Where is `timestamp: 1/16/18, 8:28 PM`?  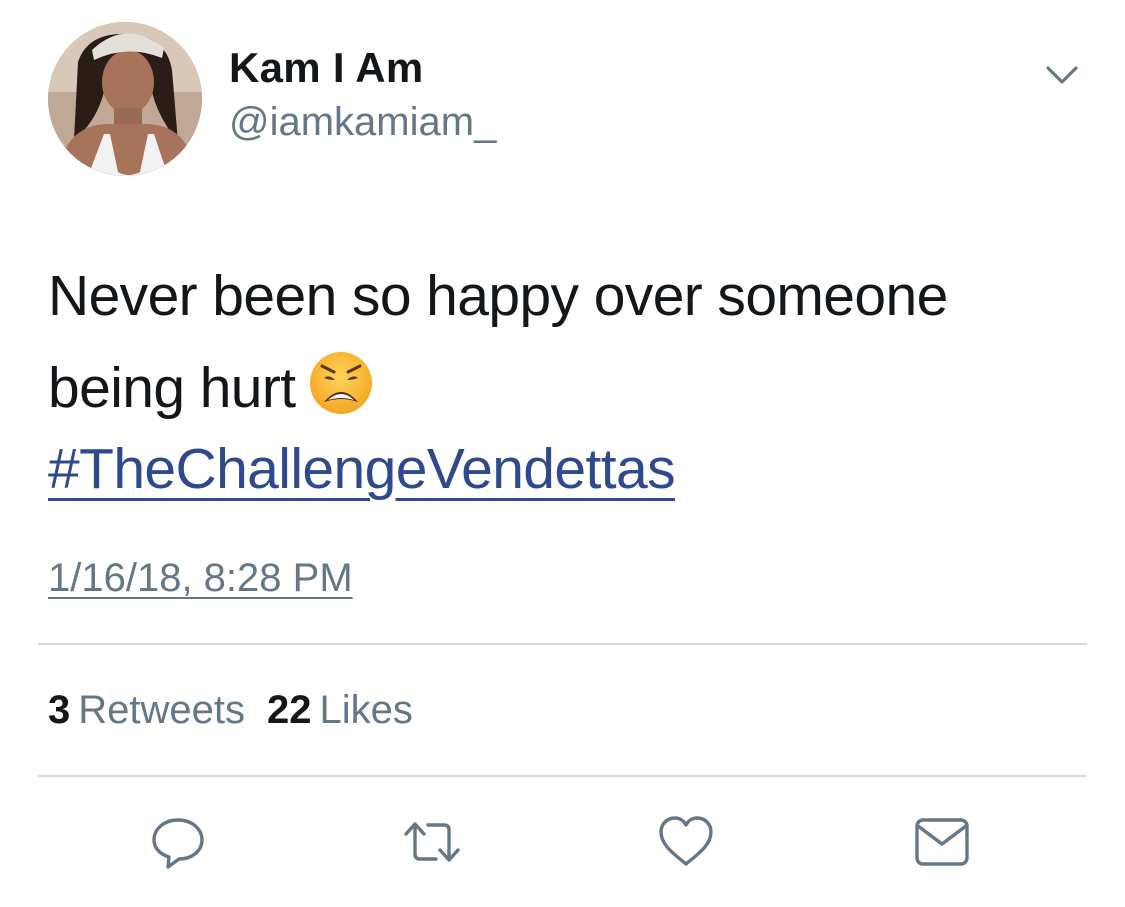
timestamp: 1/16/18, 8:28 PM is located at coordinates (200, 578).